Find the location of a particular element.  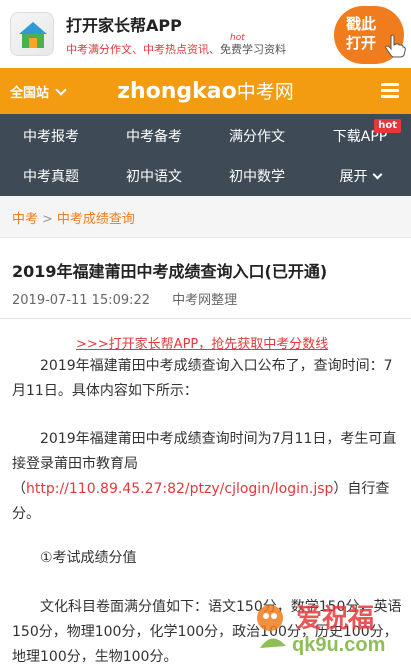

brand-cn: 中考网 is located at coordinates (265, 92).